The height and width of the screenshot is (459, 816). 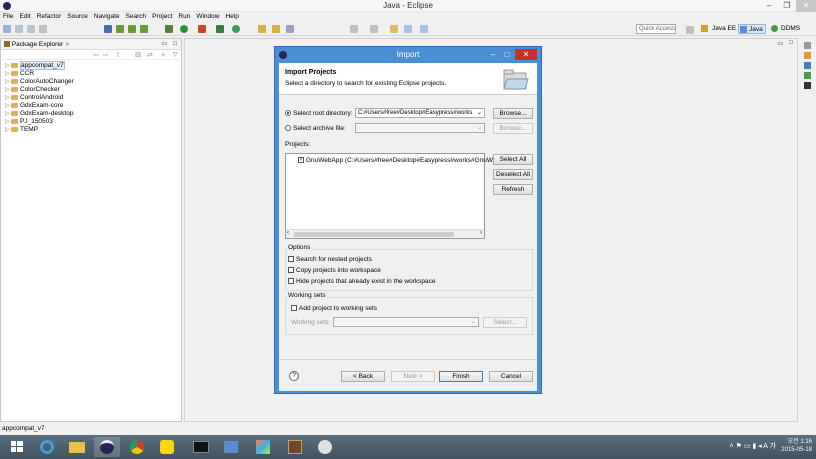 I want to click on select-all-button: Select All, so click(x=513, y=159).